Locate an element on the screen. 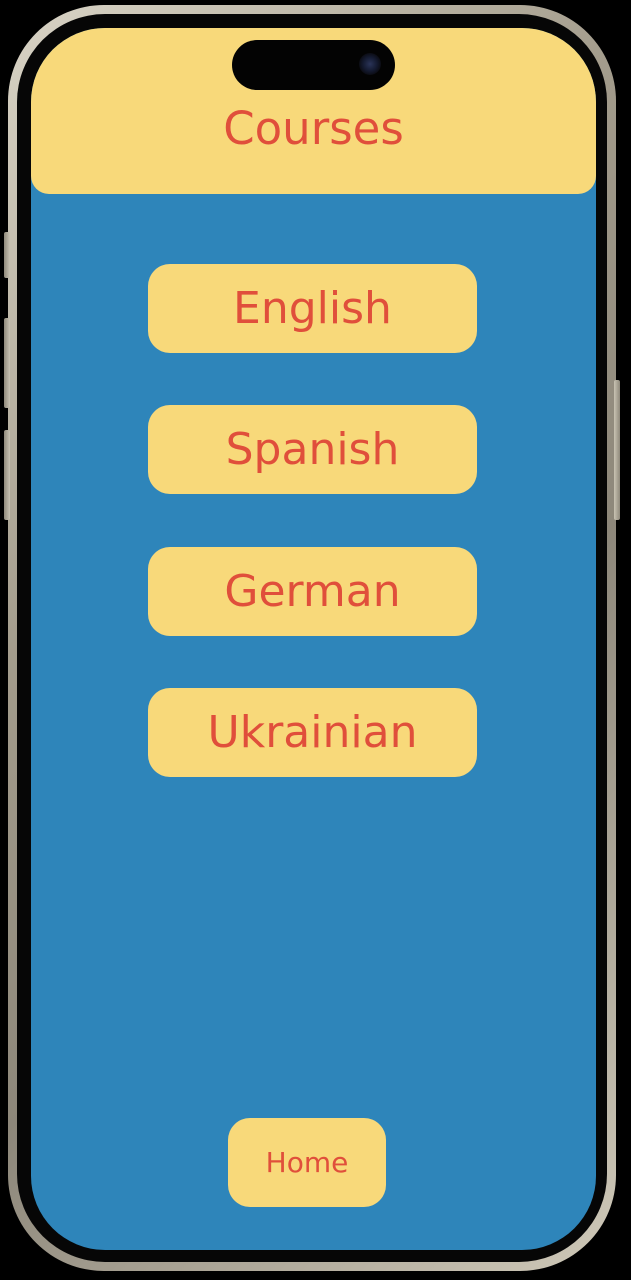 This screenshot has width=631, height=1280. course-button-ukrainian: Ukrainian is located at coordinates (312, 732).